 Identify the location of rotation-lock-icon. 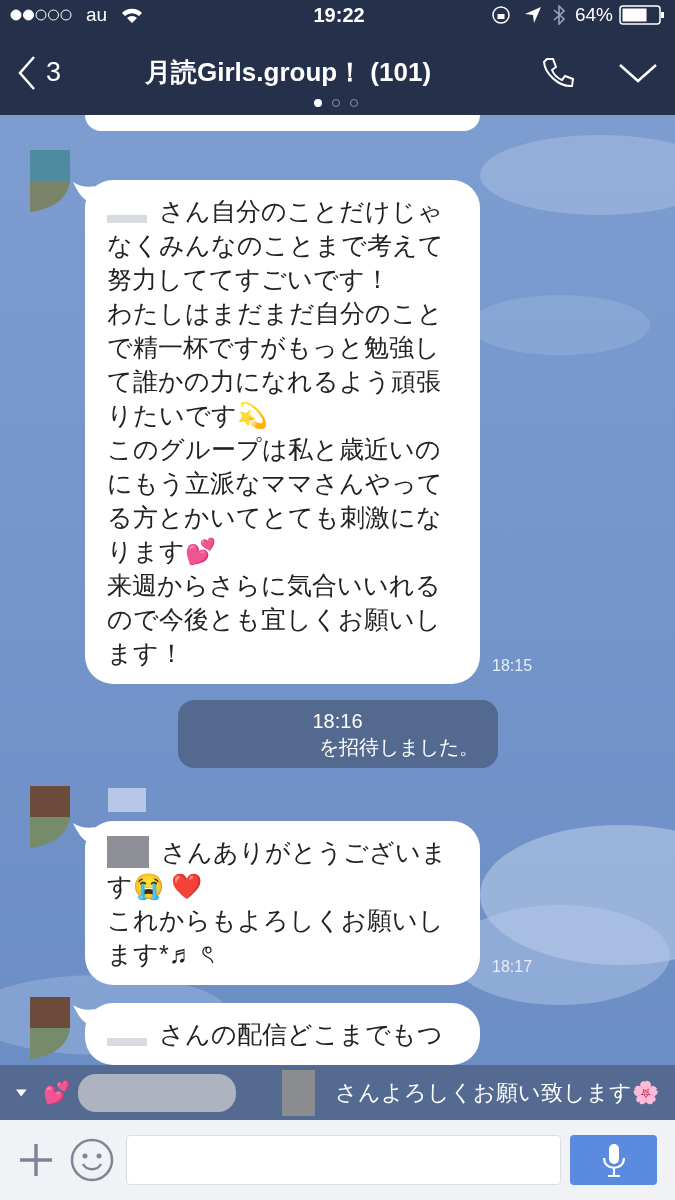
(500, 15).